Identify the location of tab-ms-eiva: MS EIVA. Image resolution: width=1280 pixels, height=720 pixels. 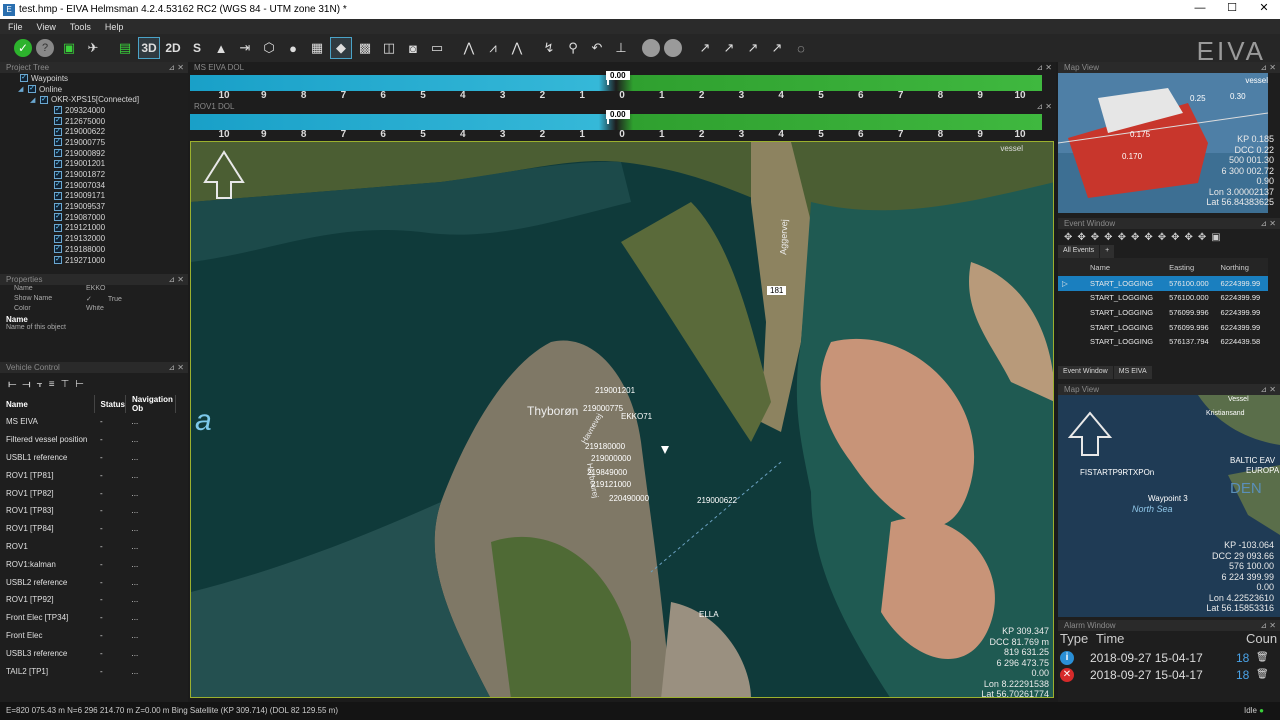
(1132, 372).